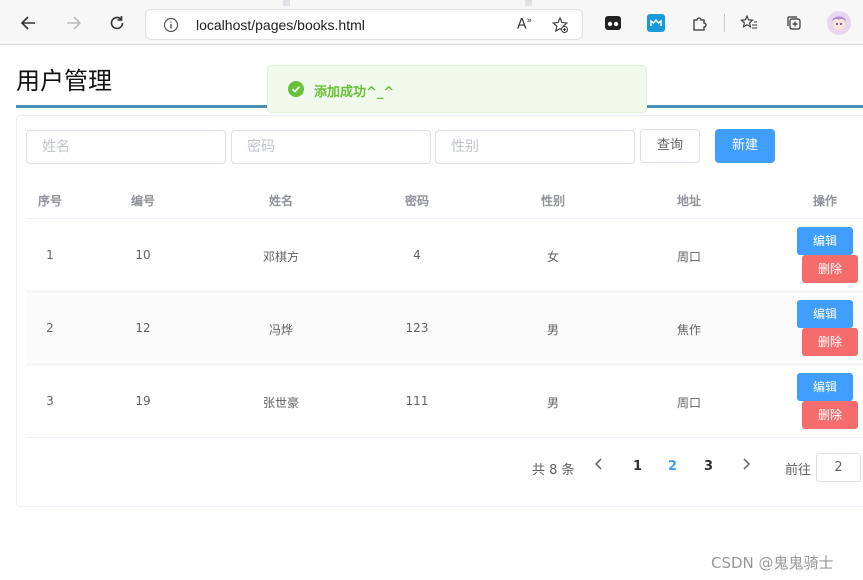  Describe the element at coordinates (126, 147) in the screenshot. I see `name-search-input: 姓名` at that location.